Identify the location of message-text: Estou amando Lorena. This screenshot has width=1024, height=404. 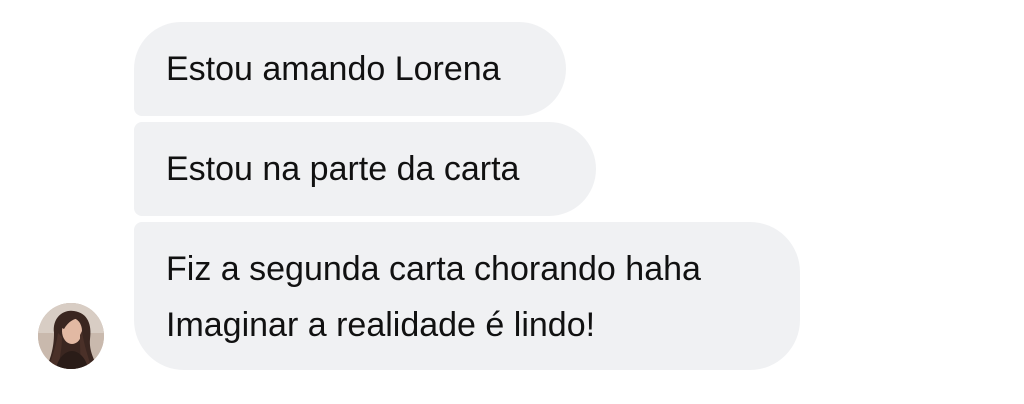
(333, 69).